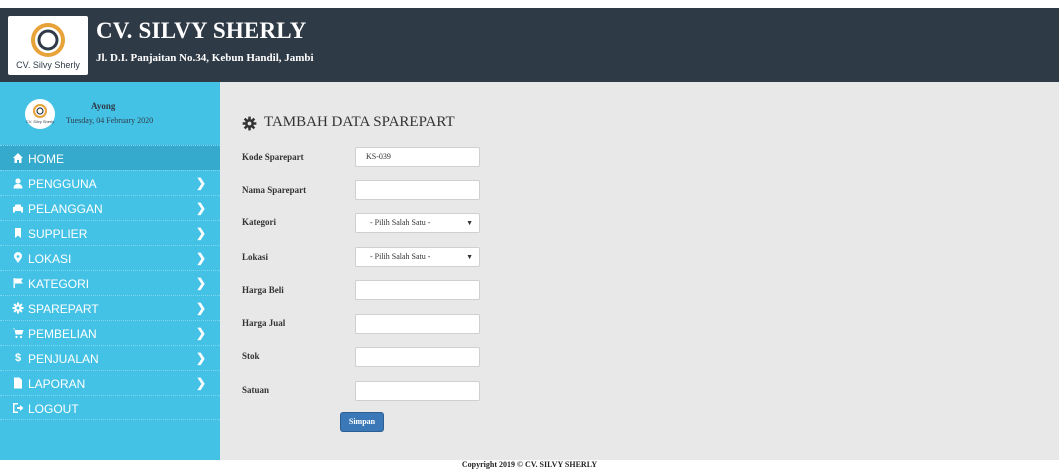 This screenshot has width=1059, height=470. I want to click on sidebar-item-sparepart: SPAREPART ❯, so click(110, 307).